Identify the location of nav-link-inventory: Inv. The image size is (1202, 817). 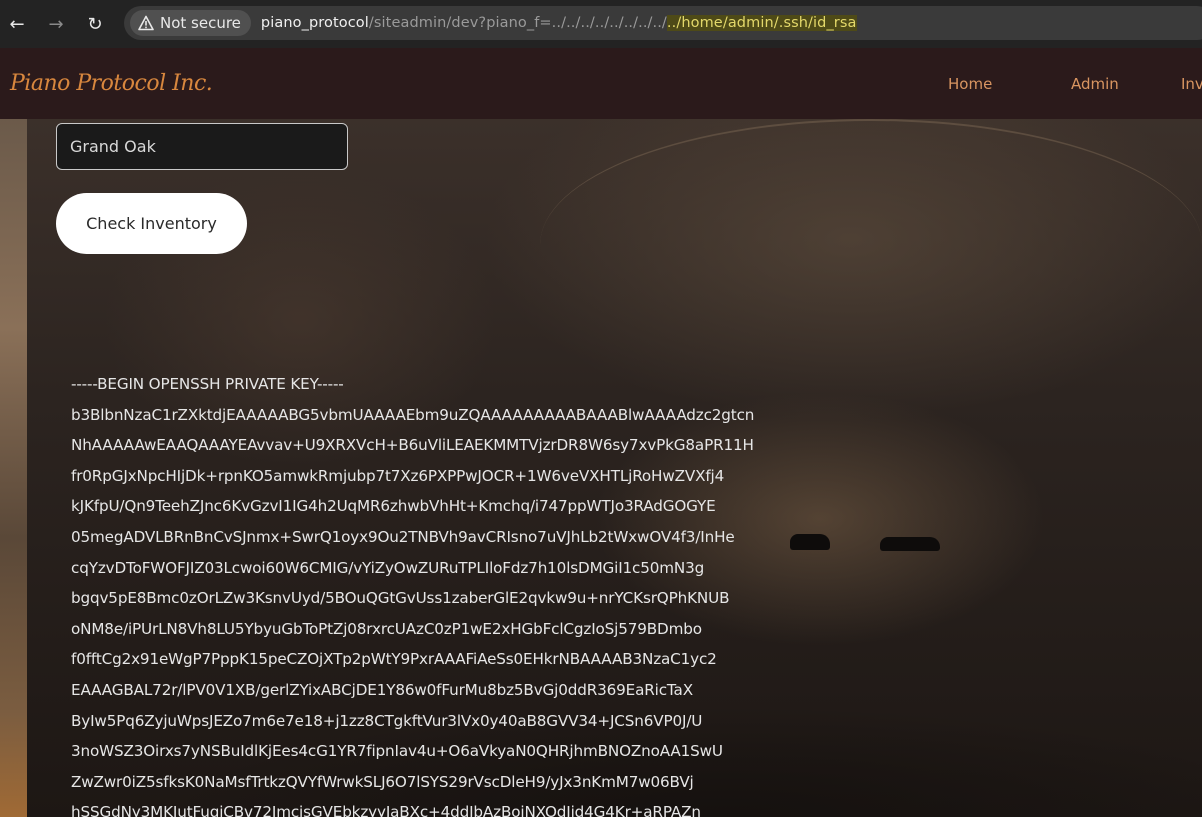
(1191, 84).